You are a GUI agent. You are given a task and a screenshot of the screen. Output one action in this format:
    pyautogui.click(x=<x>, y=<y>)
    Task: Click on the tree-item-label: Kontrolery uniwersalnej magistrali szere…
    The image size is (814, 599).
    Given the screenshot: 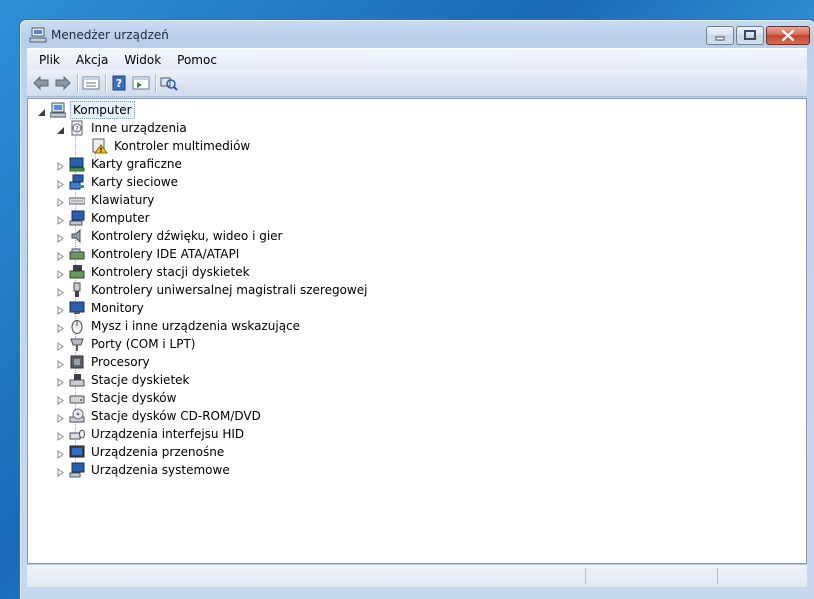 What is the action you would take?
    pyautogui.click(x=229, y=290)
    